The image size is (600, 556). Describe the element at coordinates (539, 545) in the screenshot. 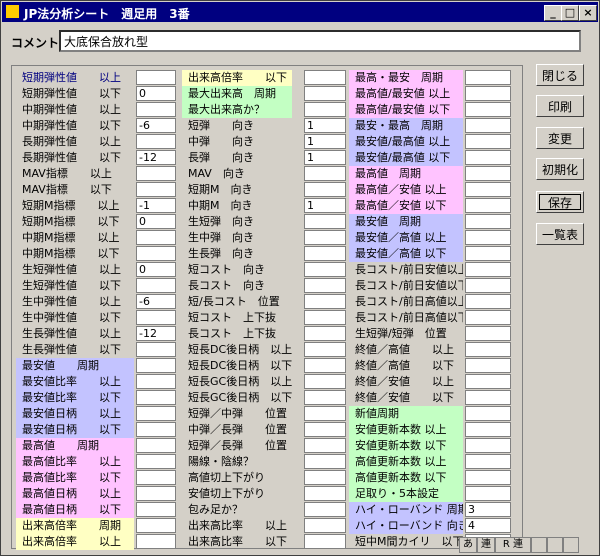

I see `ime-dictionary-icon` at that location.